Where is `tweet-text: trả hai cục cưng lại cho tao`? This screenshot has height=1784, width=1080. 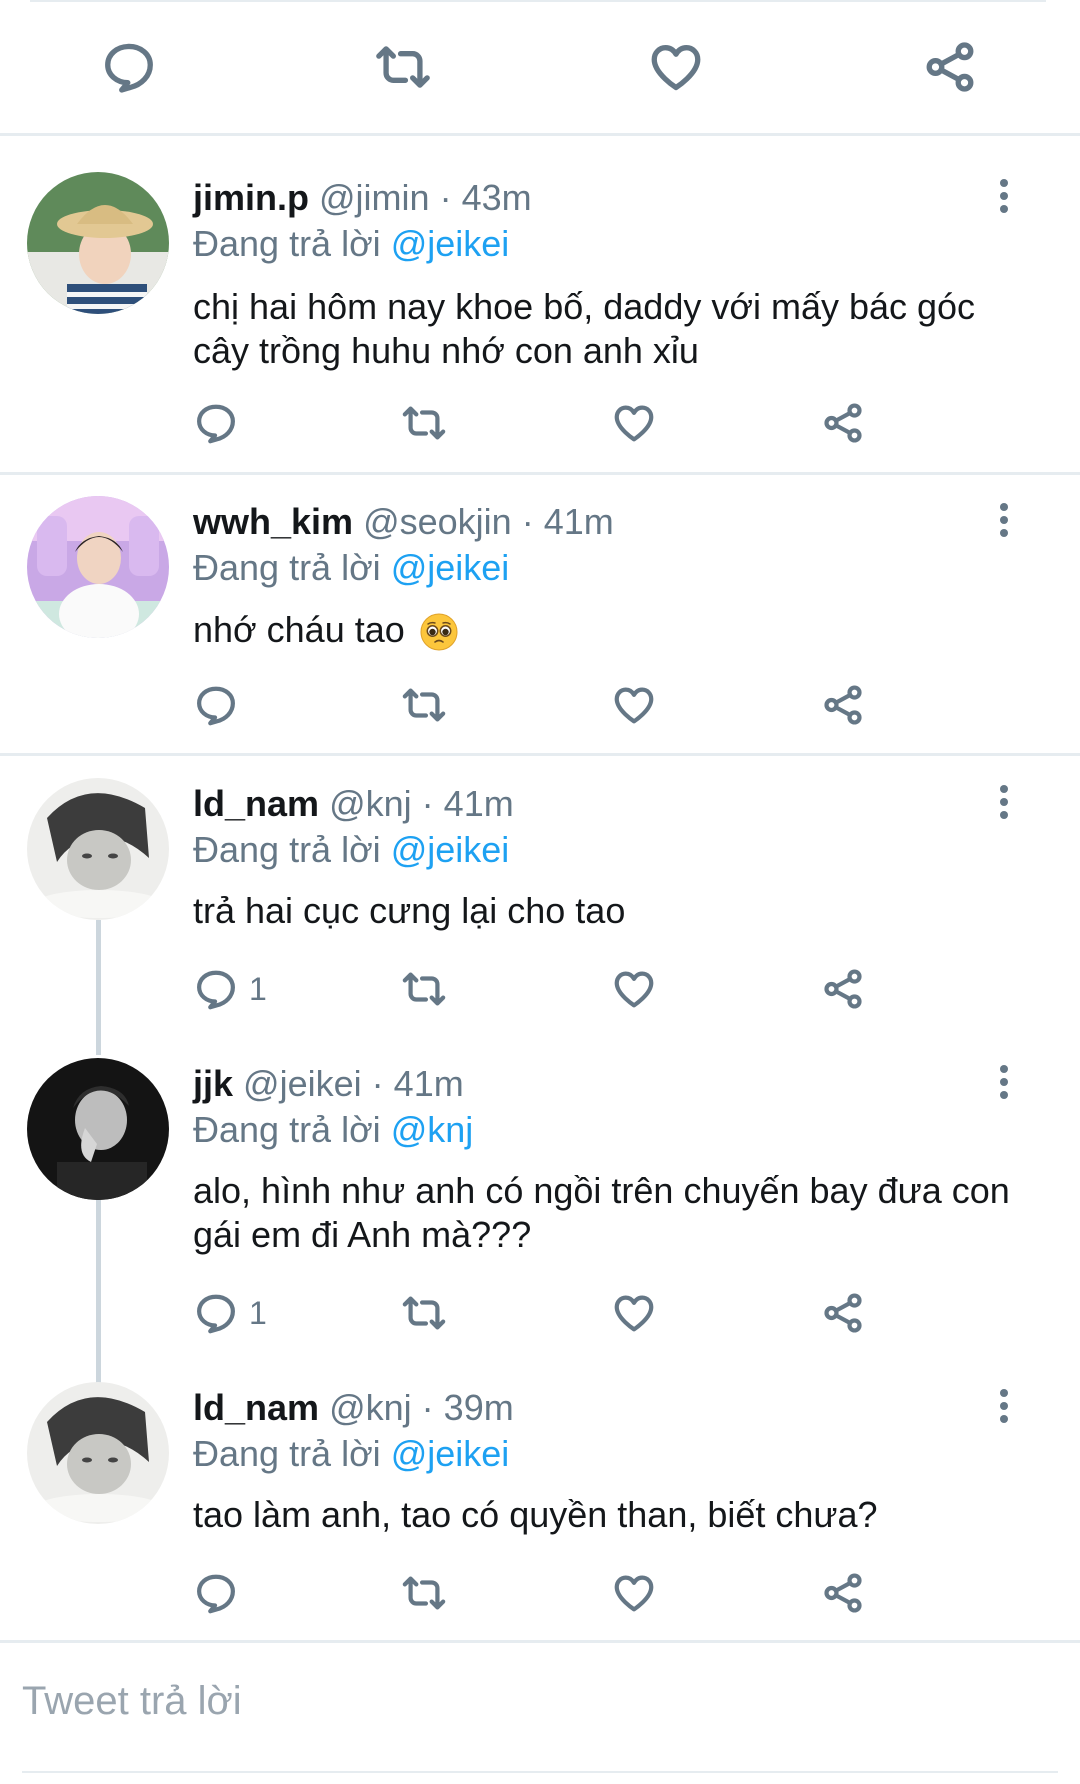
tweet-text: trả hai cục cưng lại cho tao is located at coordinates (409, 910).